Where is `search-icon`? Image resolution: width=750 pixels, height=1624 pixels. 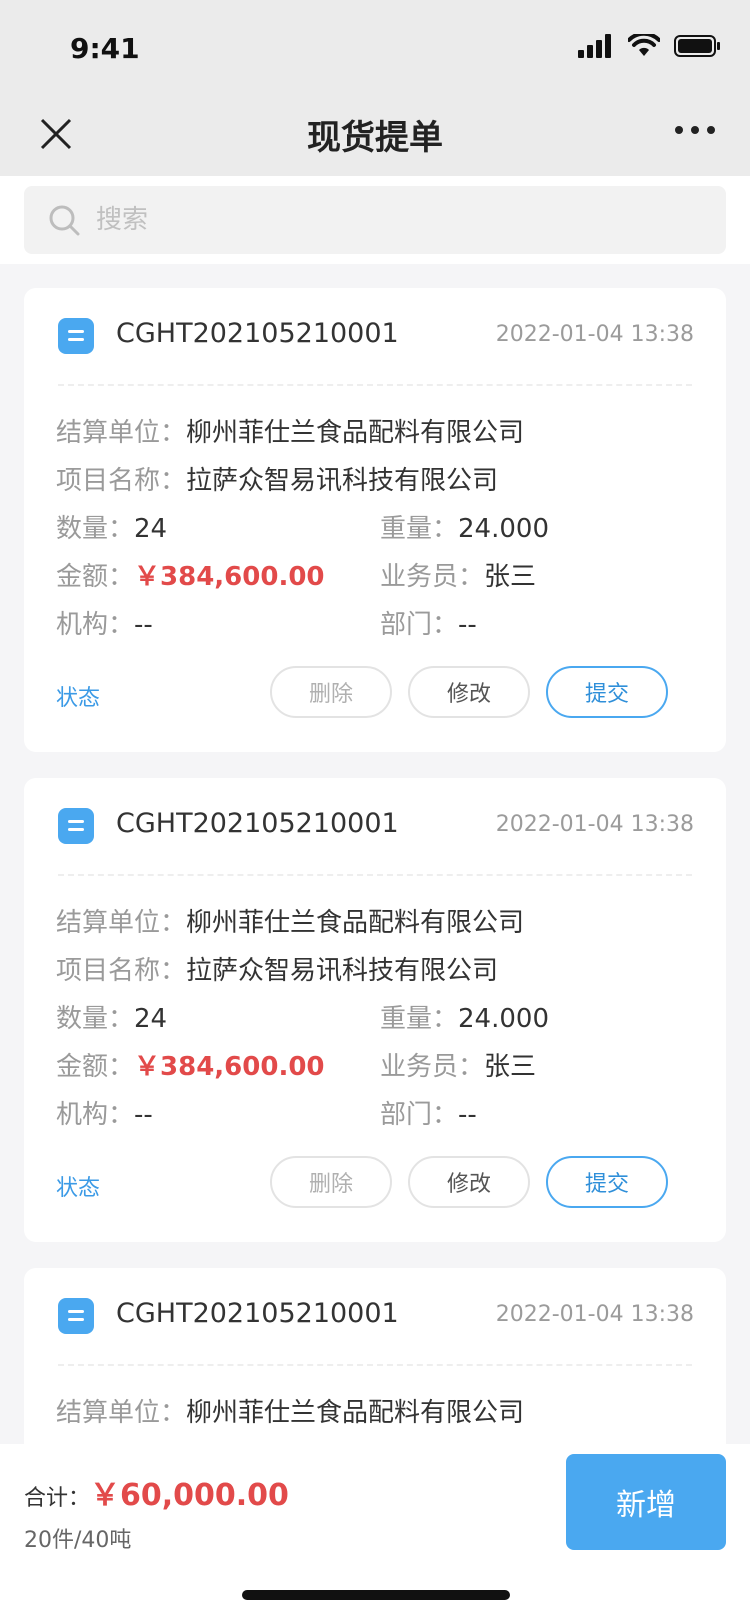 search-icon is located at coordinates (64, 220).